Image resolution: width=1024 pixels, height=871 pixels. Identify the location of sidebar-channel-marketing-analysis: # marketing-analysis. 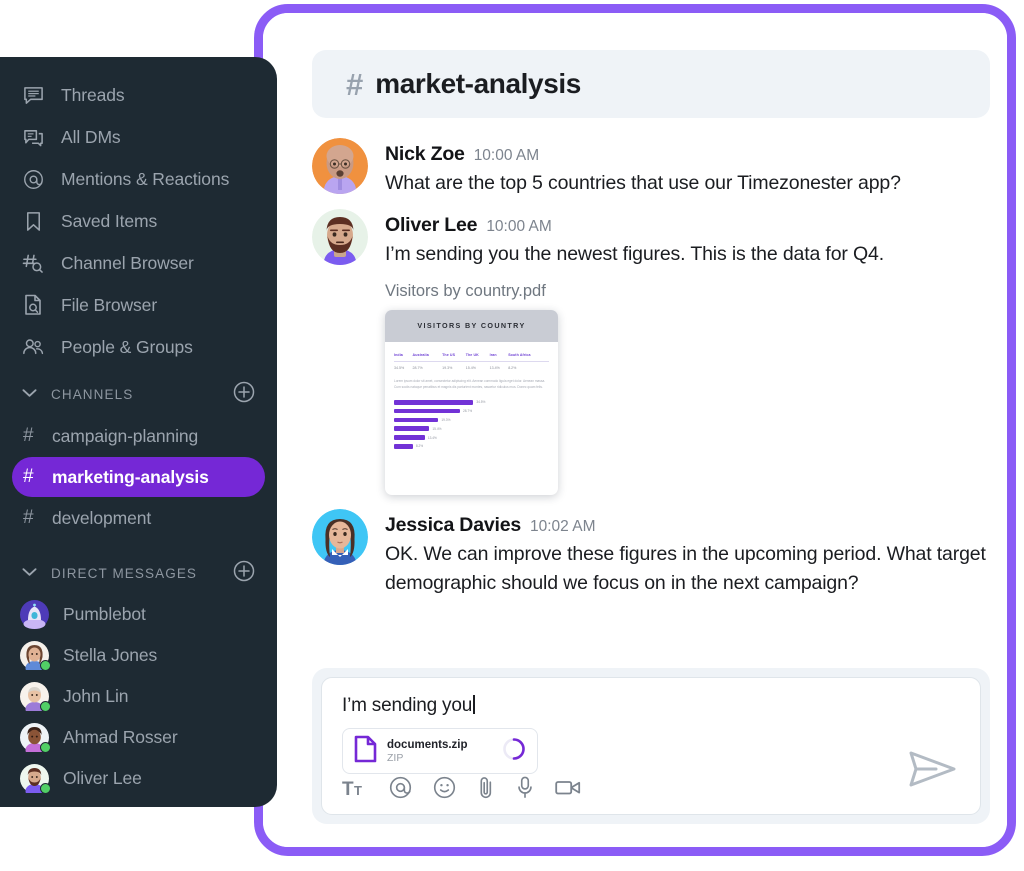
(138, 477).